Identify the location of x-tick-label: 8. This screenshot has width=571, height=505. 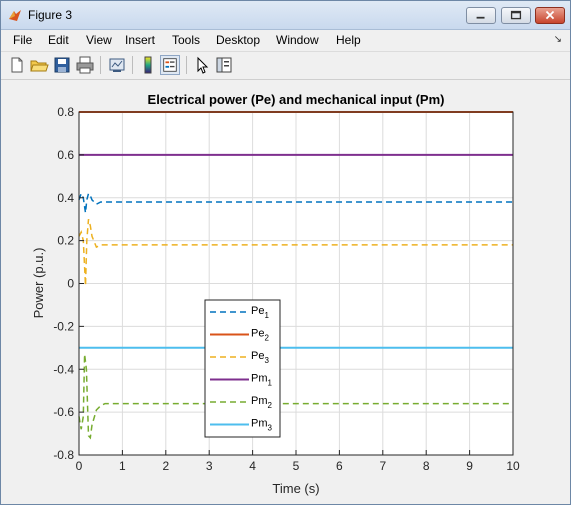
(426, 466).